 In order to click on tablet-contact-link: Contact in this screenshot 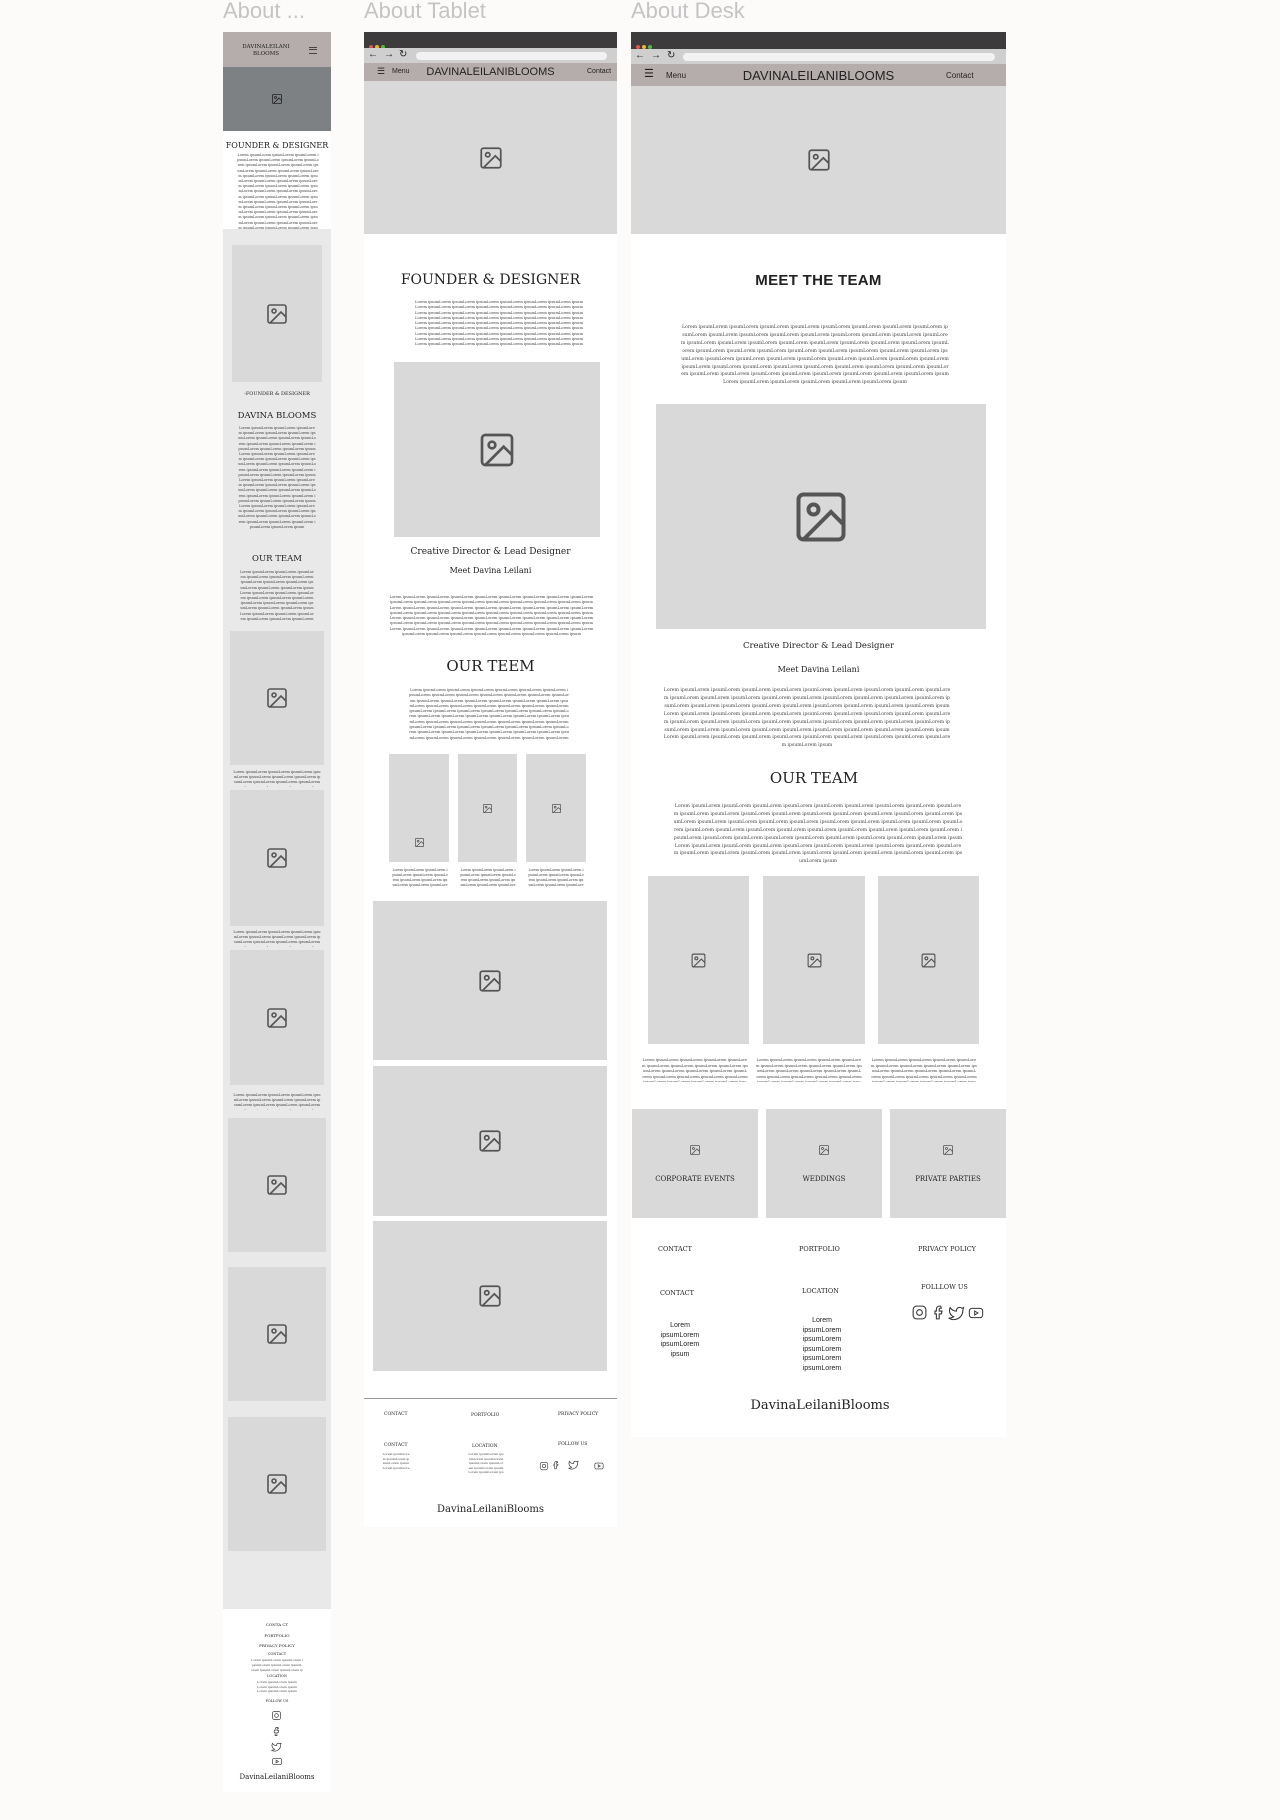, I will do `click(599, 71)`.